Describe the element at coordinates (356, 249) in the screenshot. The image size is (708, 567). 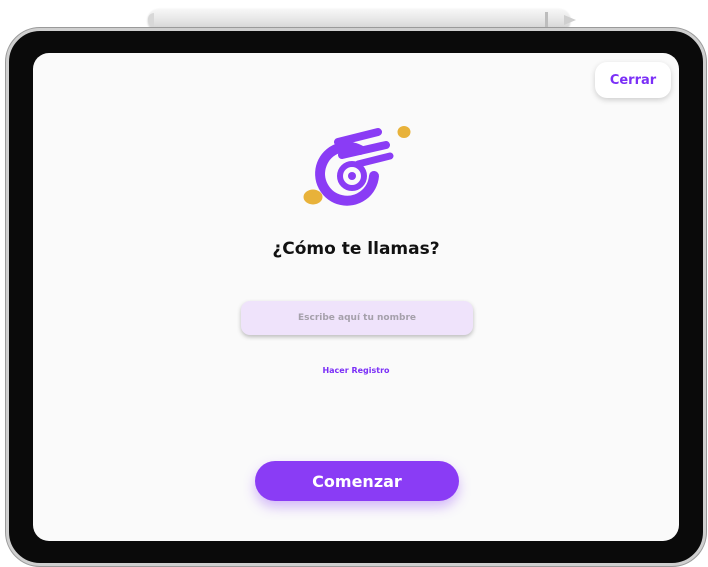
I see `page-title: ¿Cómo te llamas?` at that location.